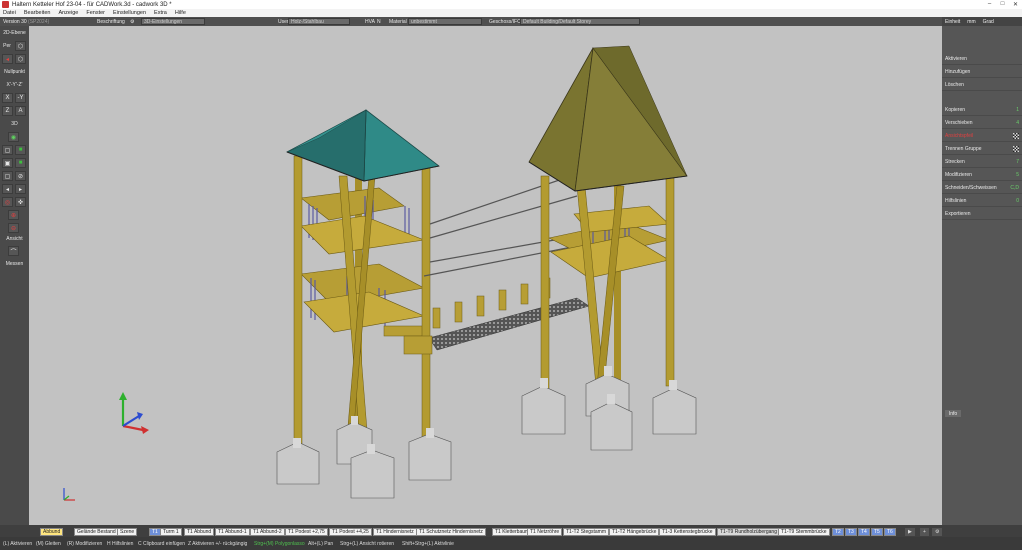  What do you see at coordinates (160, 13) in the screenshot?
I see `menu-extra: Extra` at bounding box center [160, 13].